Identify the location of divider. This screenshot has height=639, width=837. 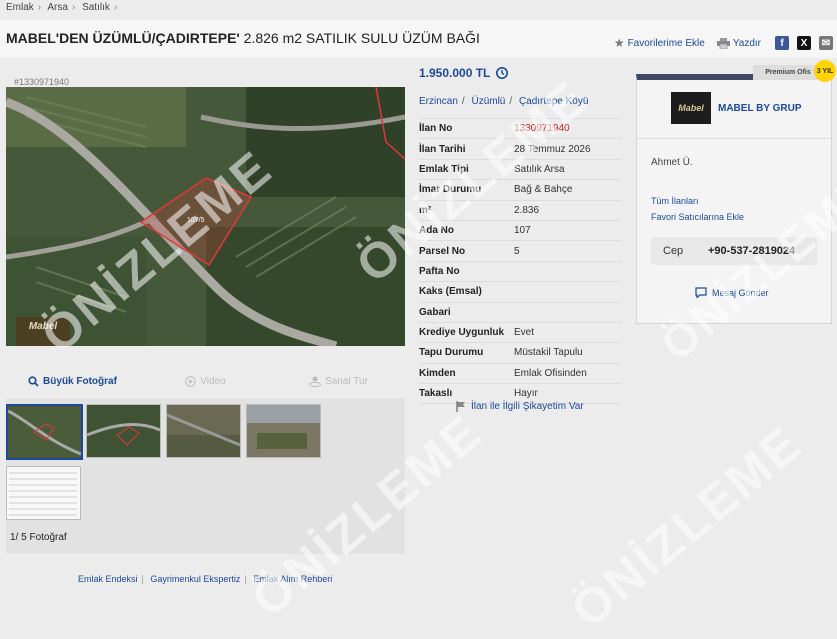
(734, 138).